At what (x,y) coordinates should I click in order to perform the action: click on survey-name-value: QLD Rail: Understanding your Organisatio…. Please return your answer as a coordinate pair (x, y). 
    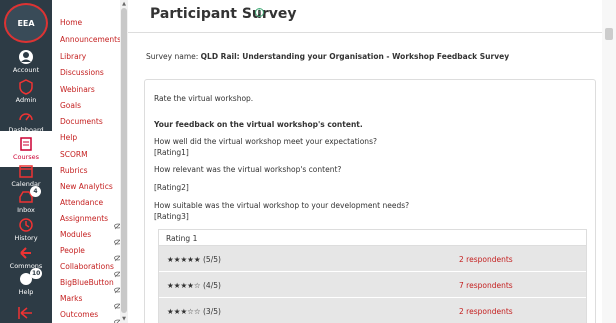
    Looking at the image, I should click on (355, 56).